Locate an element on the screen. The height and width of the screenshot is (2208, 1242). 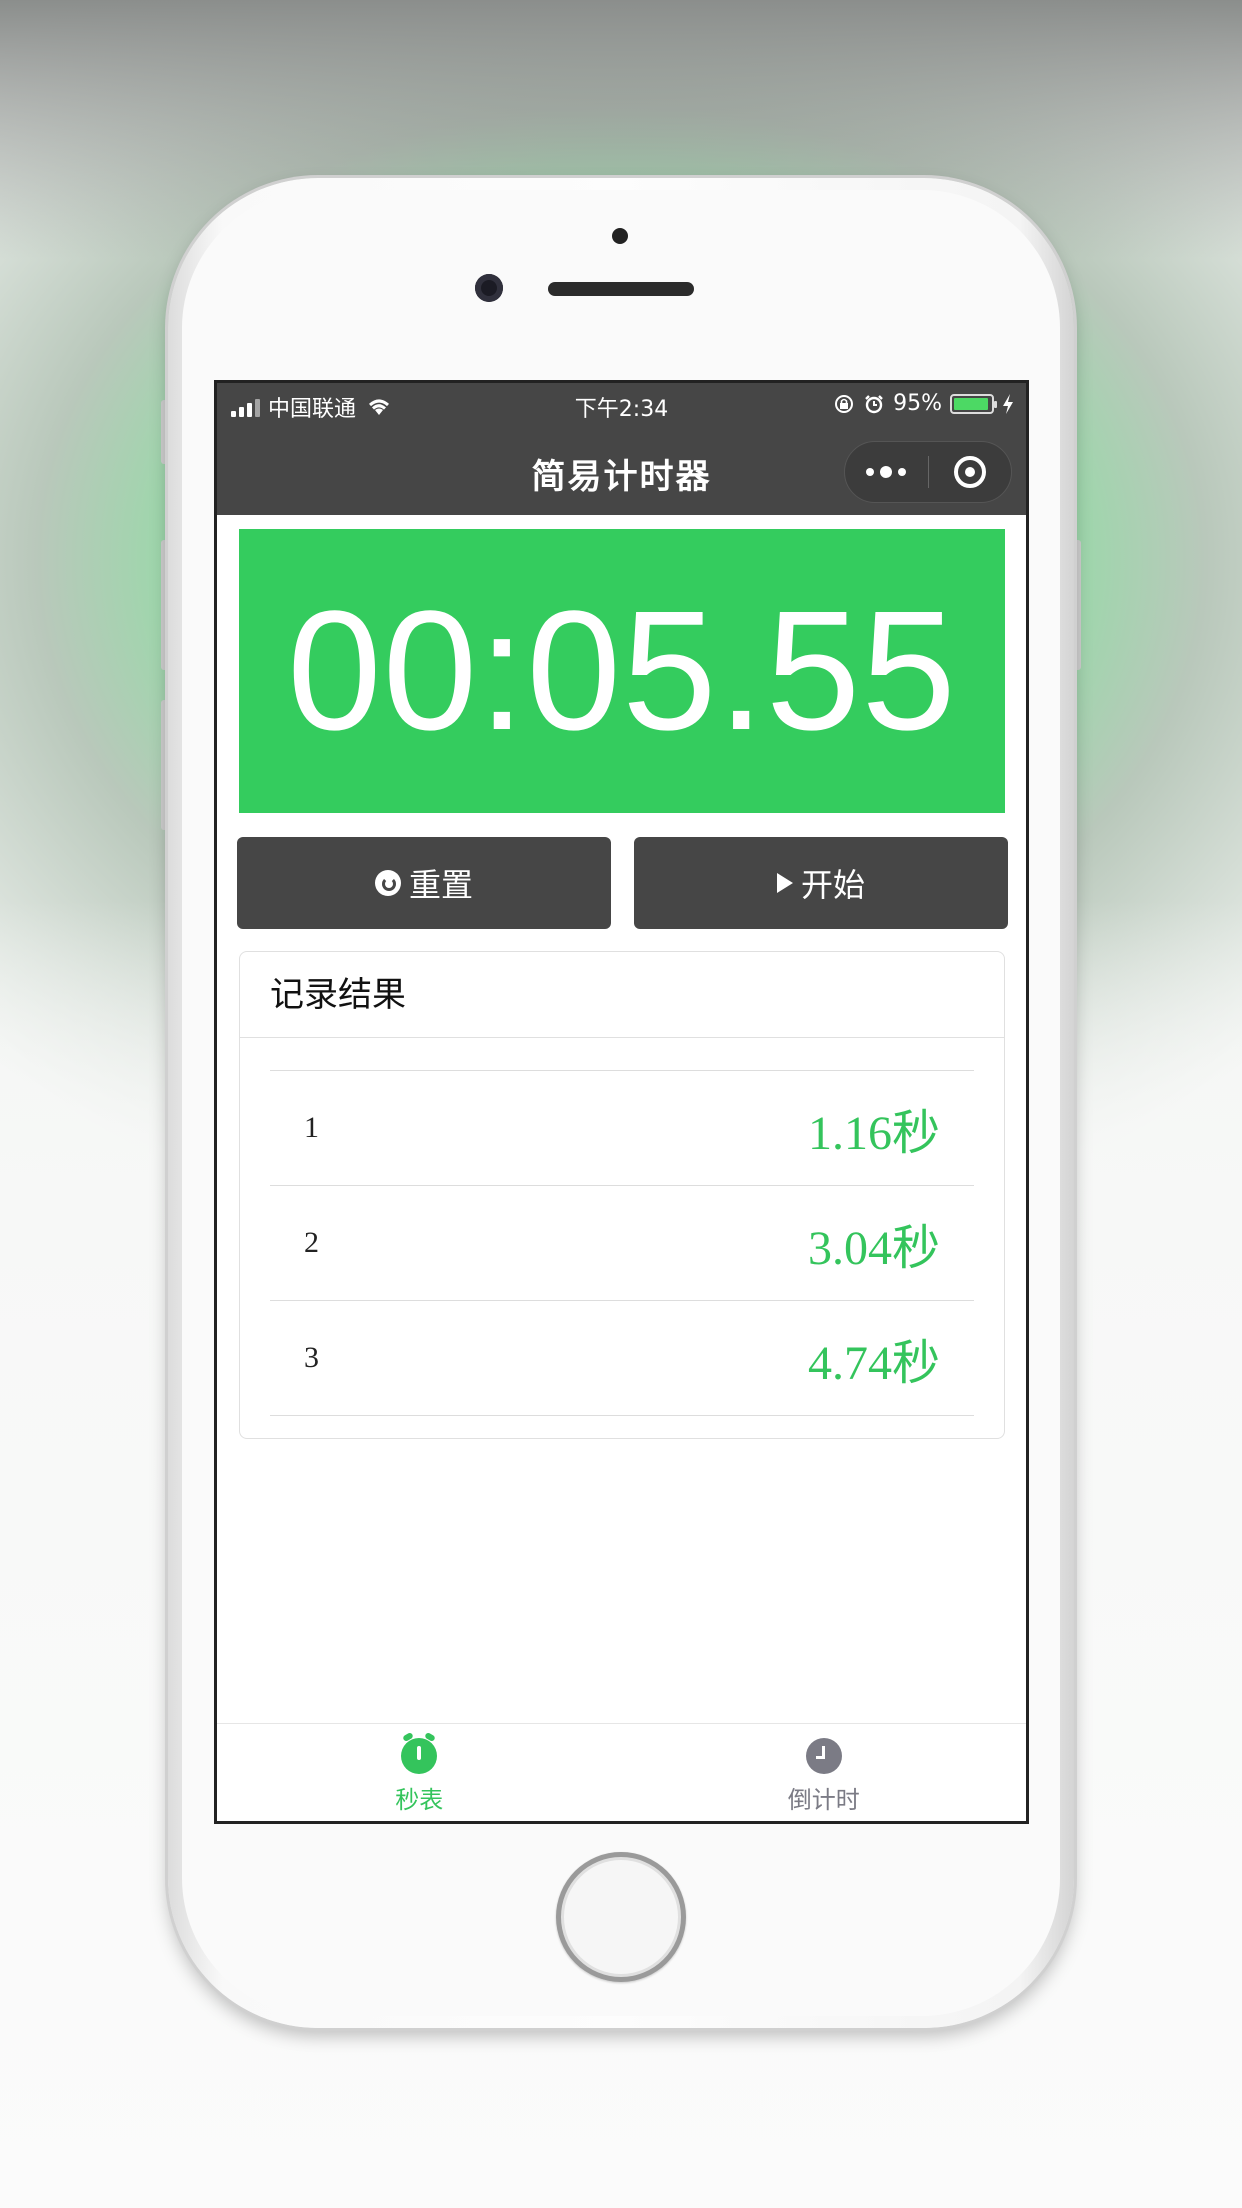
battery-percent: 95% is located at coordinates (917, 403).